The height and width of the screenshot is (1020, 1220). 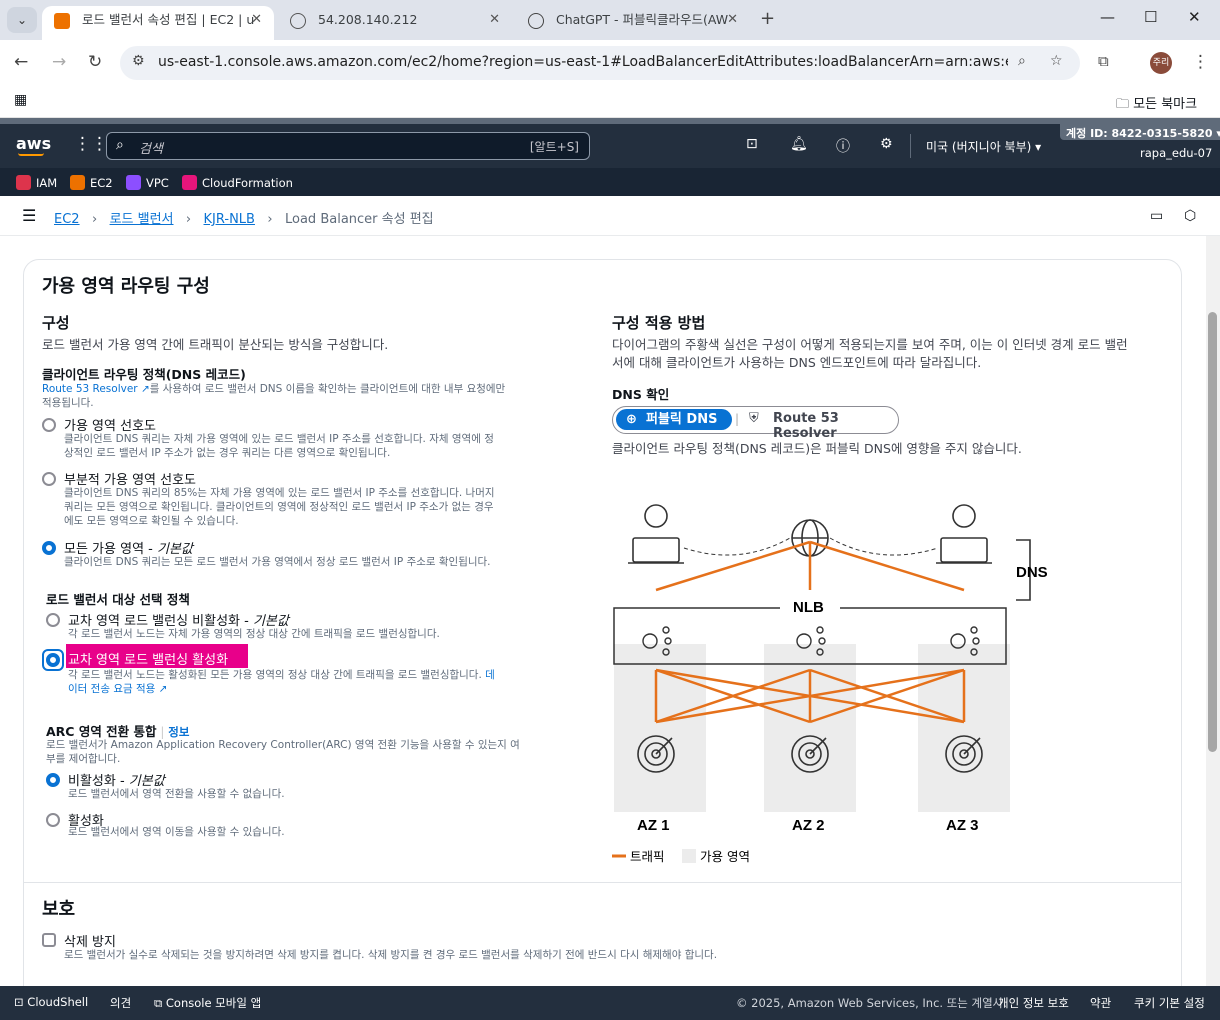 I want to click on fav-label: IAM, so click(x=47, y=183).